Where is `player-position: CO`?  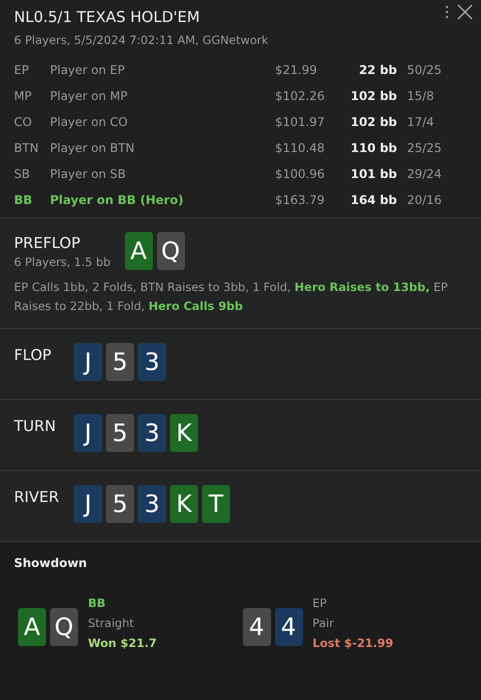
player-position: CO is located at coordinates (23, 122).